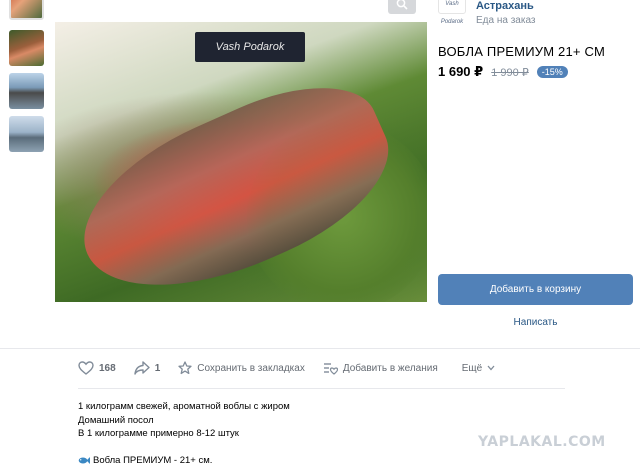 The width and height of the screenshot is (640, 472). I want to click on write-message-link: Написать, so click(535, 322).